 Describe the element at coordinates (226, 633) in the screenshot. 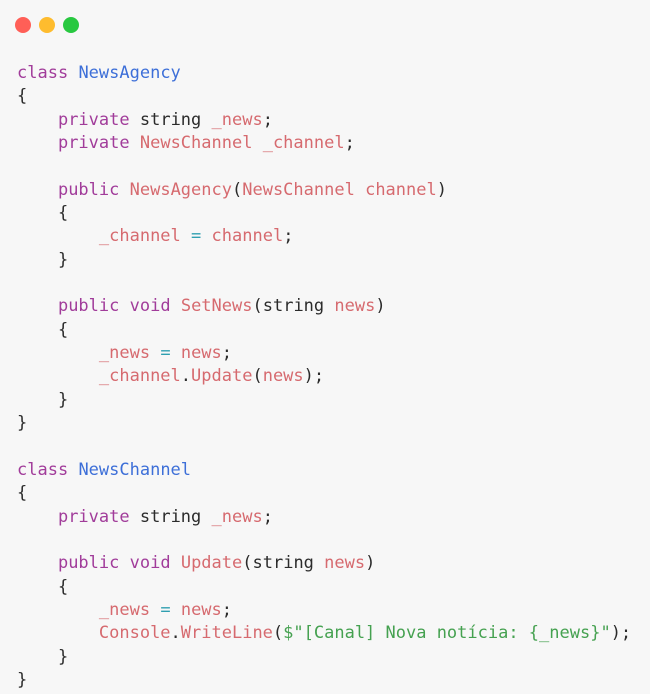

I see `code-token: WriteLine` at that location.